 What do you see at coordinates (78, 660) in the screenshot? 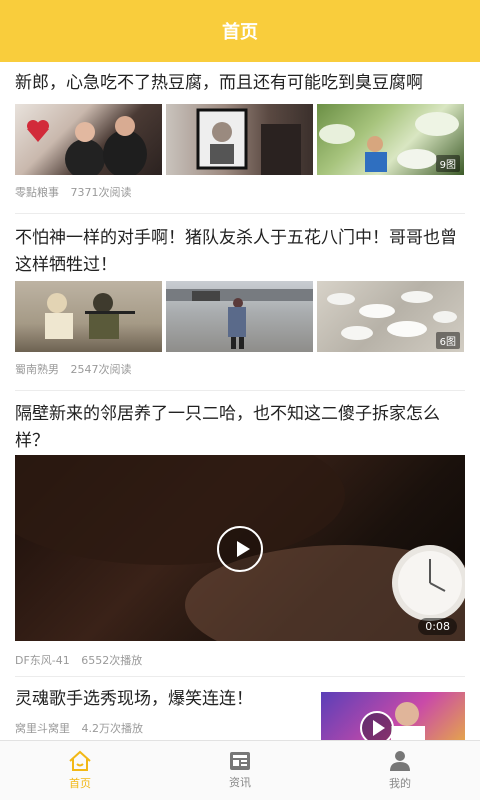
I see `article-meta: DF东风-41 6552次播放` at bounding box center [78, 660].